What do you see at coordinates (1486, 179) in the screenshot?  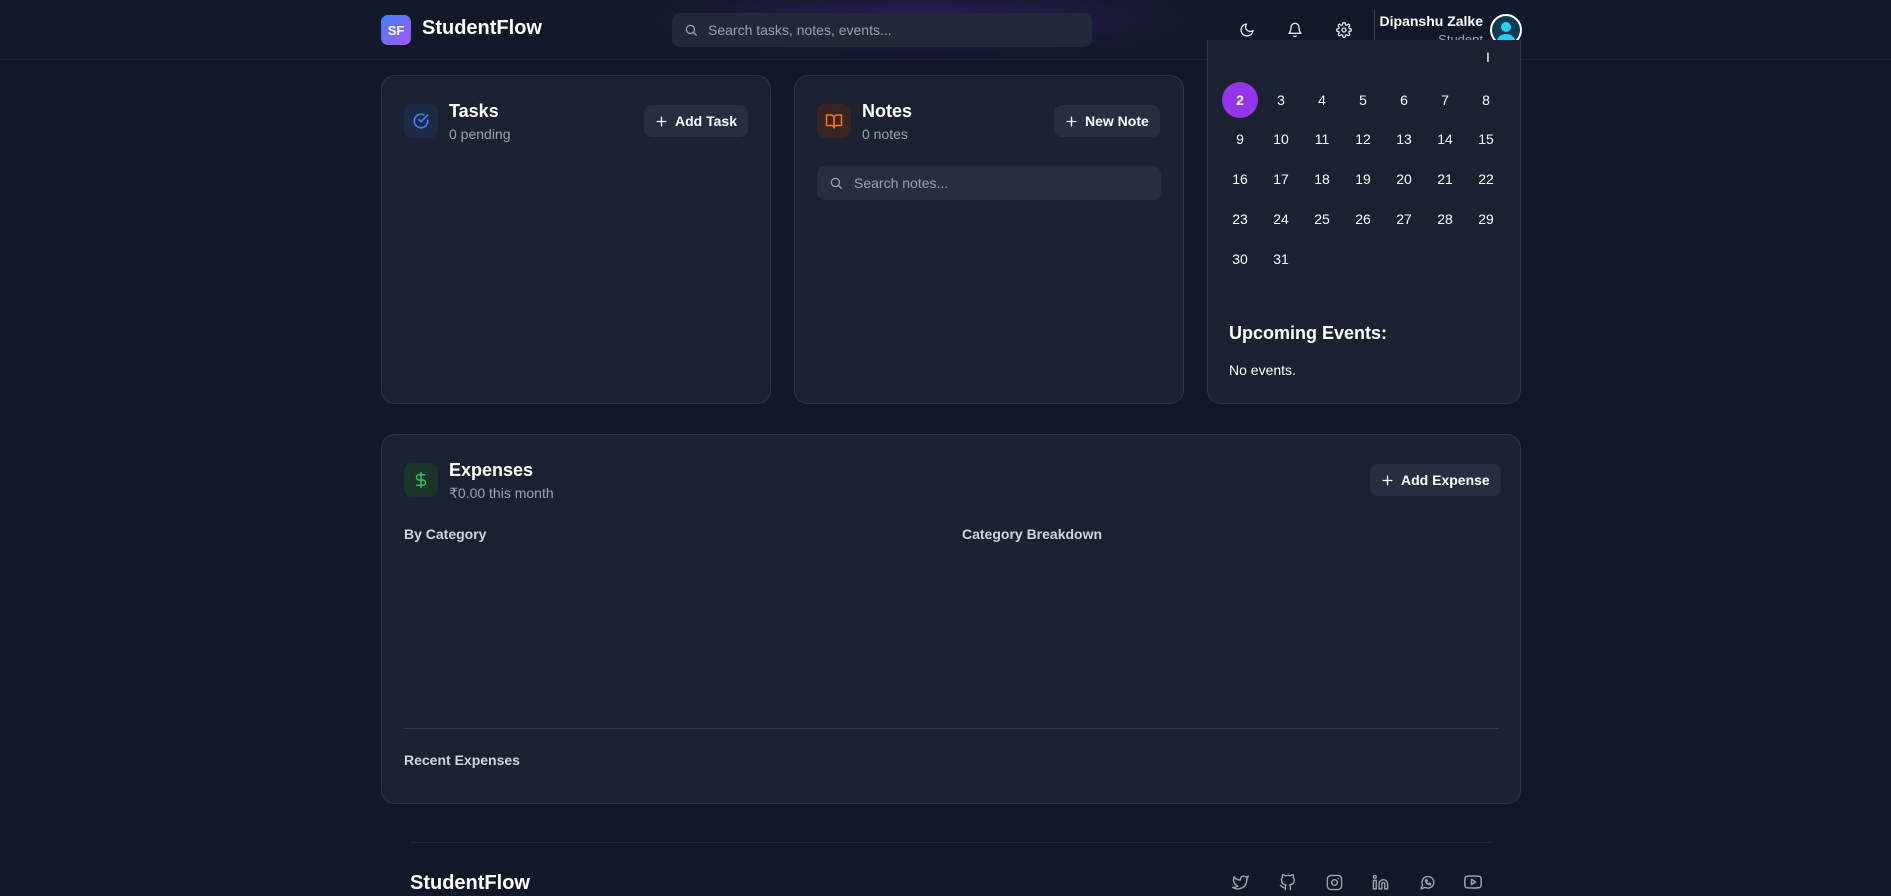 I see `calendar-day: 22` at bounding box center [1486, 179].